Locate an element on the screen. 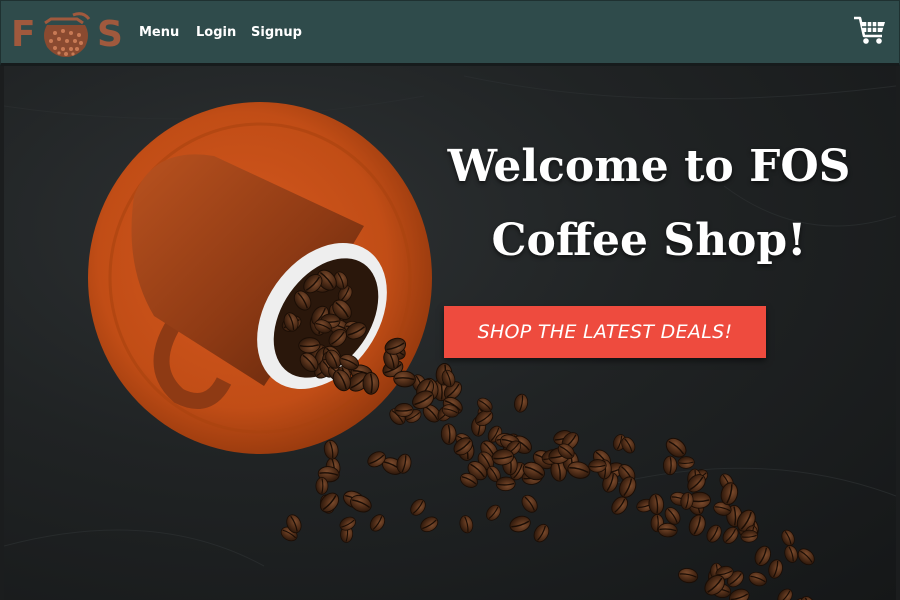  nav-login-link: Login is located at coordinates (216, 33).